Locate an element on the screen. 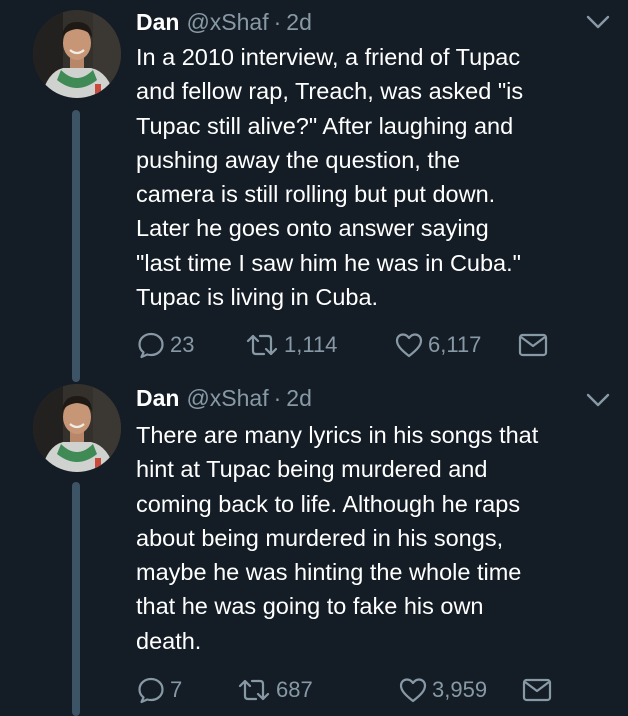 Image resolution: width=628 pixels, height=716 pixels. tweet-text-line: In a 2010 interview, a friend of Tupac is located at coordinates (328, 57).